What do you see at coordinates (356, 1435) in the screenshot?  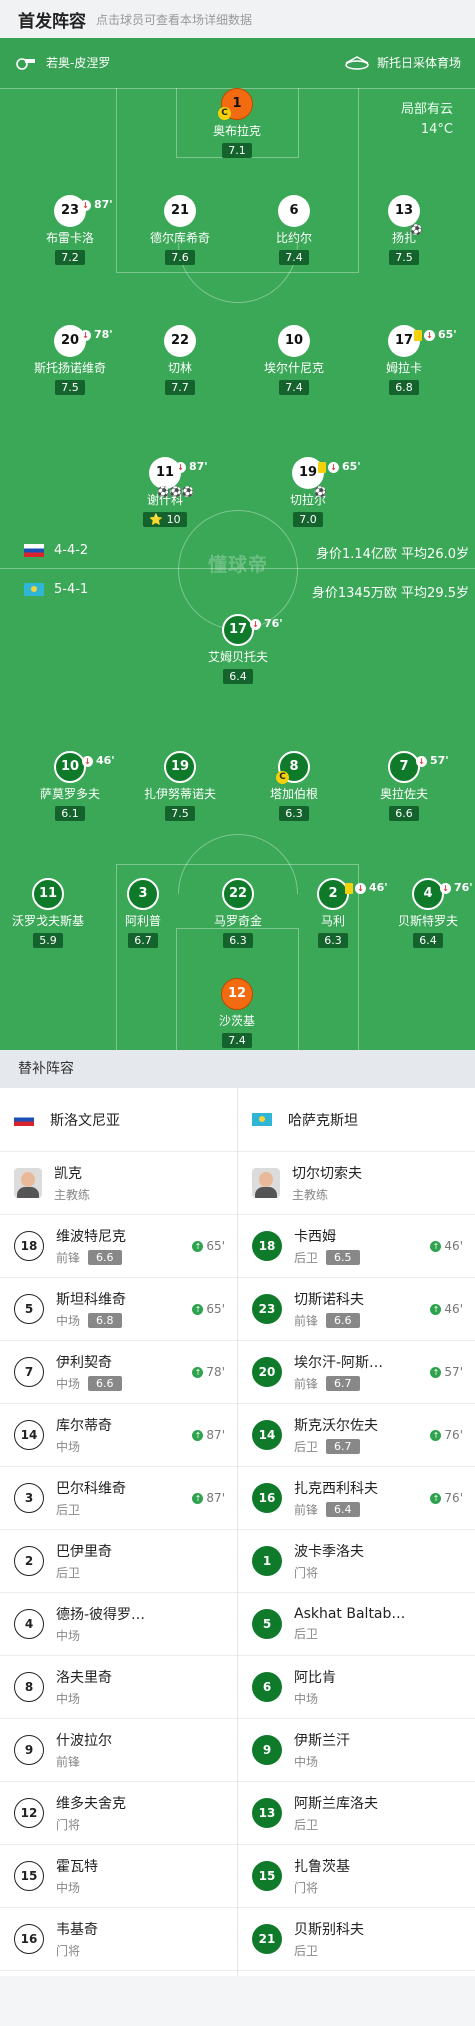 I see `sub-player-row: 14 斯克沃尔佐夫 后卫 6.7 ↑ 76'` at bounding box center [356, 1435].